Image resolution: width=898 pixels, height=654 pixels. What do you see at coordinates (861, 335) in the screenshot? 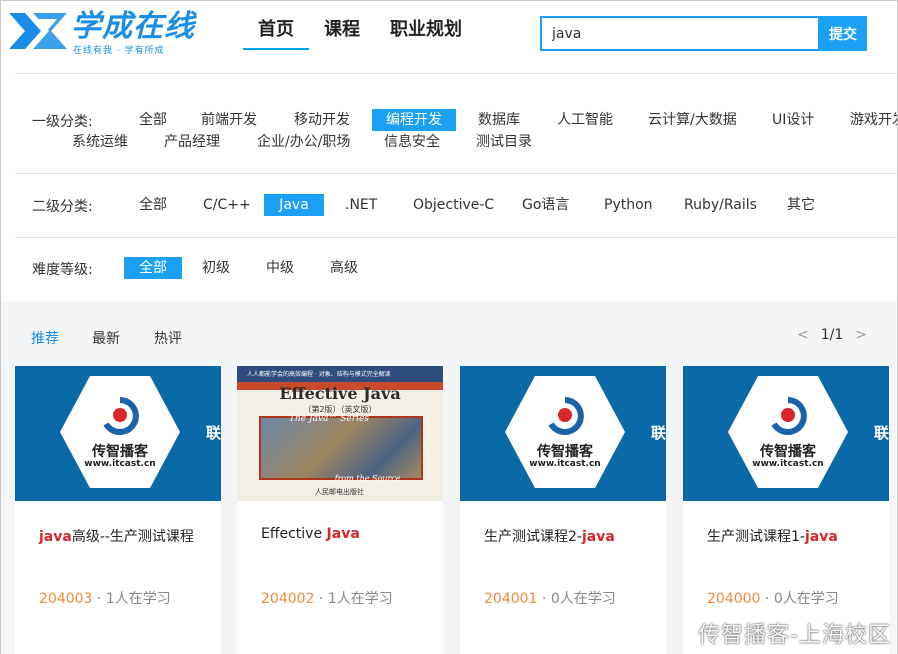
I see `next-page-button: >` at bounding box center [861, 335].